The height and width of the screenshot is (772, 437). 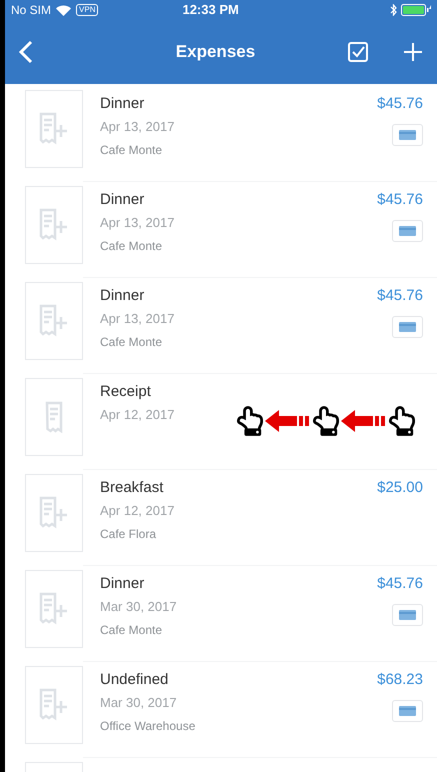 What do you see at coordinates (393, 10) in the screenshot?
I see `bluetooth-icon` at bounding box center [393, 10].